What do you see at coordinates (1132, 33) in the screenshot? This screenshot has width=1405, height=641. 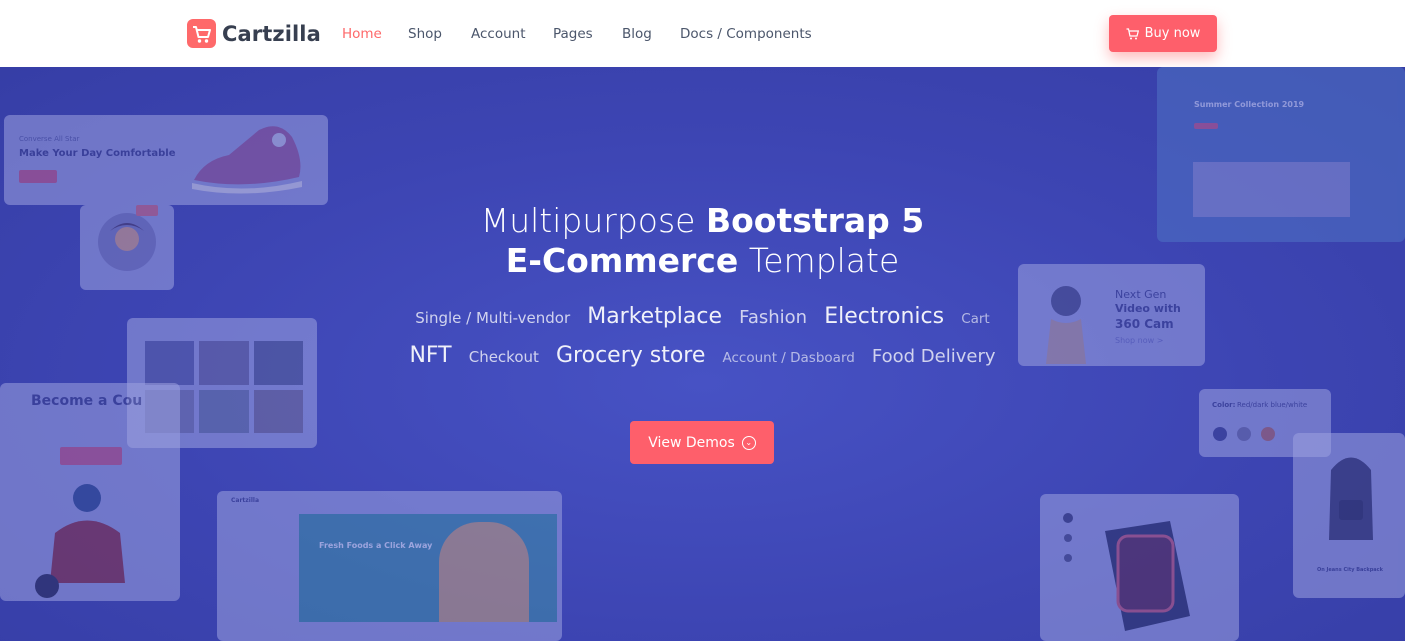 I see `cart-icon` at bounding box center [1132, 33].